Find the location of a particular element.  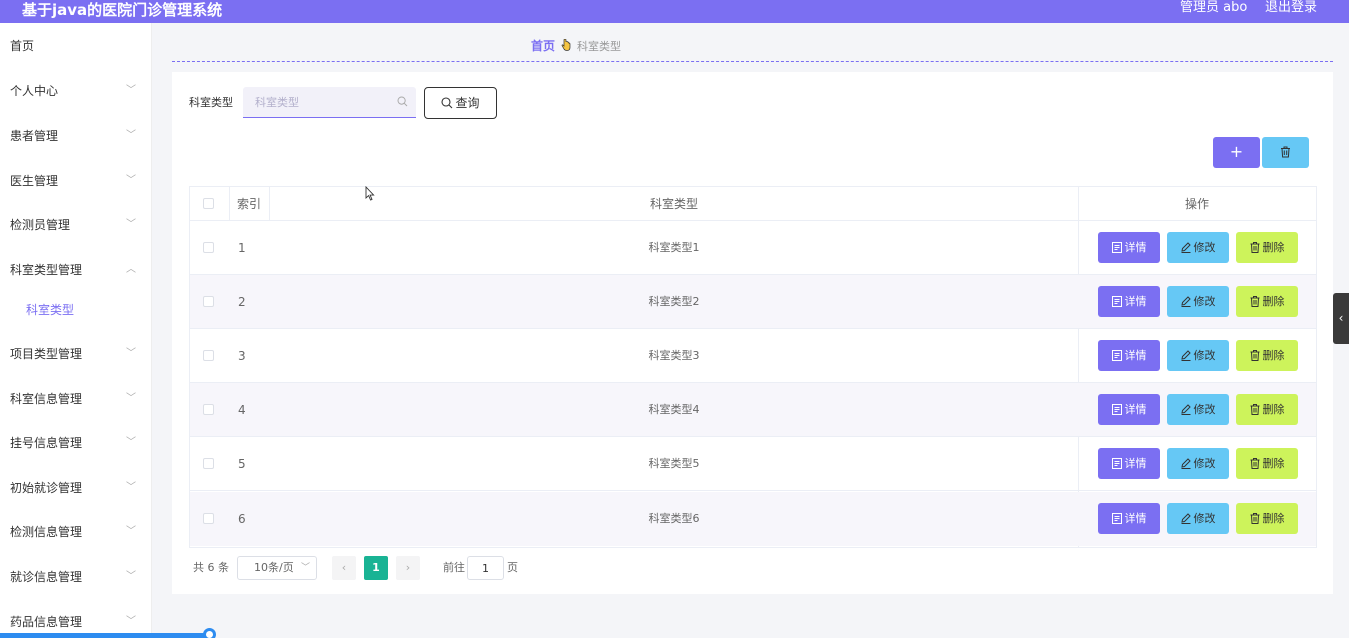

chevron-right-icon: › is located at coordinates (408, 567).